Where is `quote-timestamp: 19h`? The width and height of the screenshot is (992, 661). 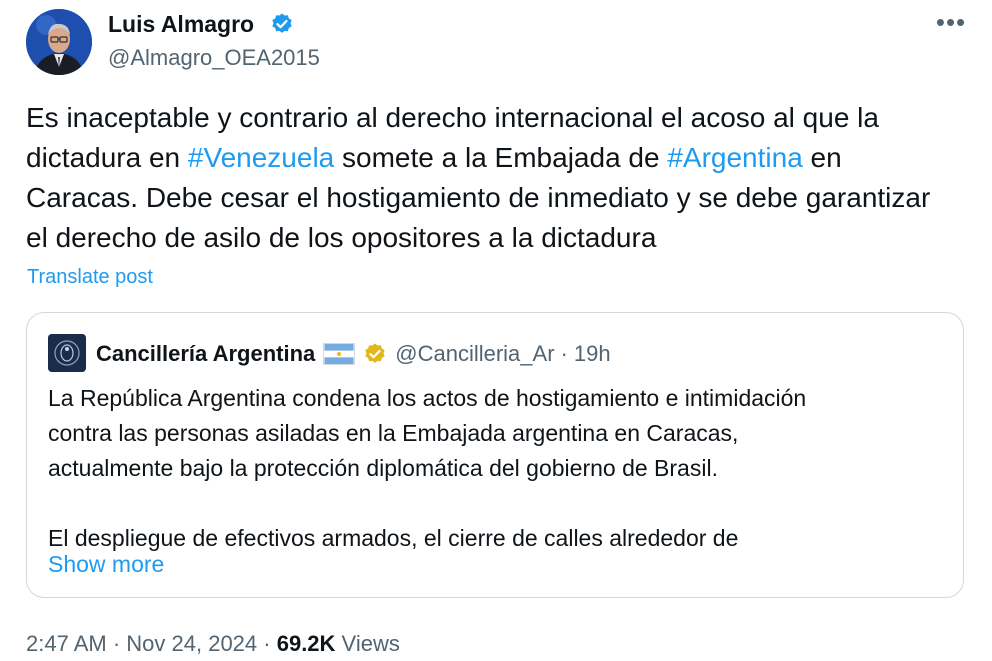
quote-timestamp: 19h is located at coordinates (592, 354).